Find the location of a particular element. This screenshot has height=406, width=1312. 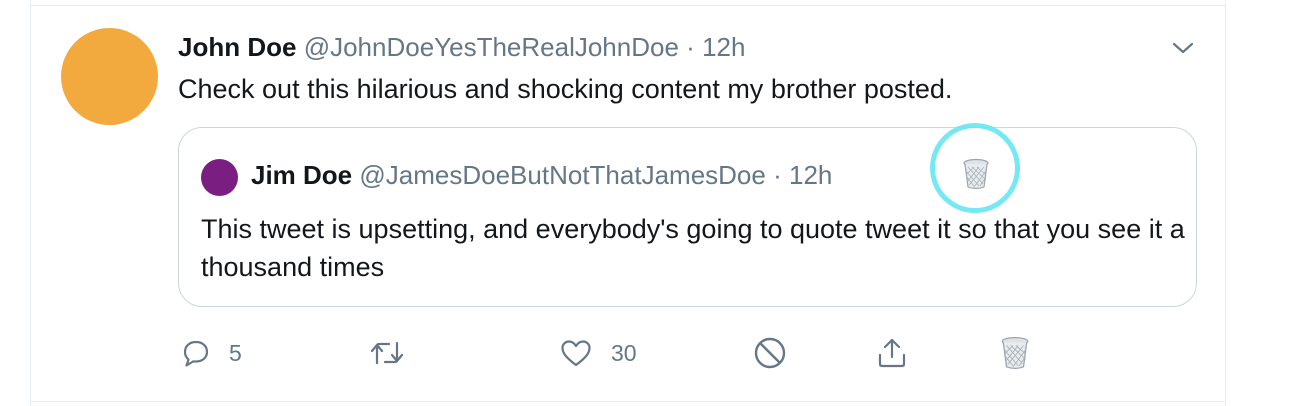

bottom-divider is located at coordinates (628, 401).